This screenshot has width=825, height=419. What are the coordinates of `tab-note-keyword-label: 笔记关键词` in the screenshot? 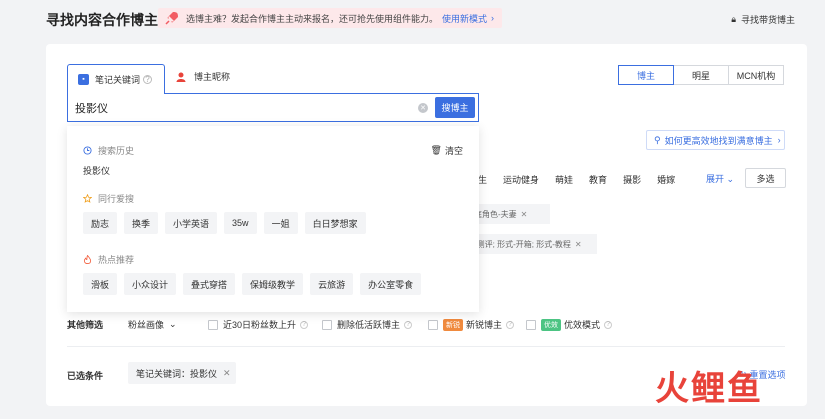 It's located at (118, 80).